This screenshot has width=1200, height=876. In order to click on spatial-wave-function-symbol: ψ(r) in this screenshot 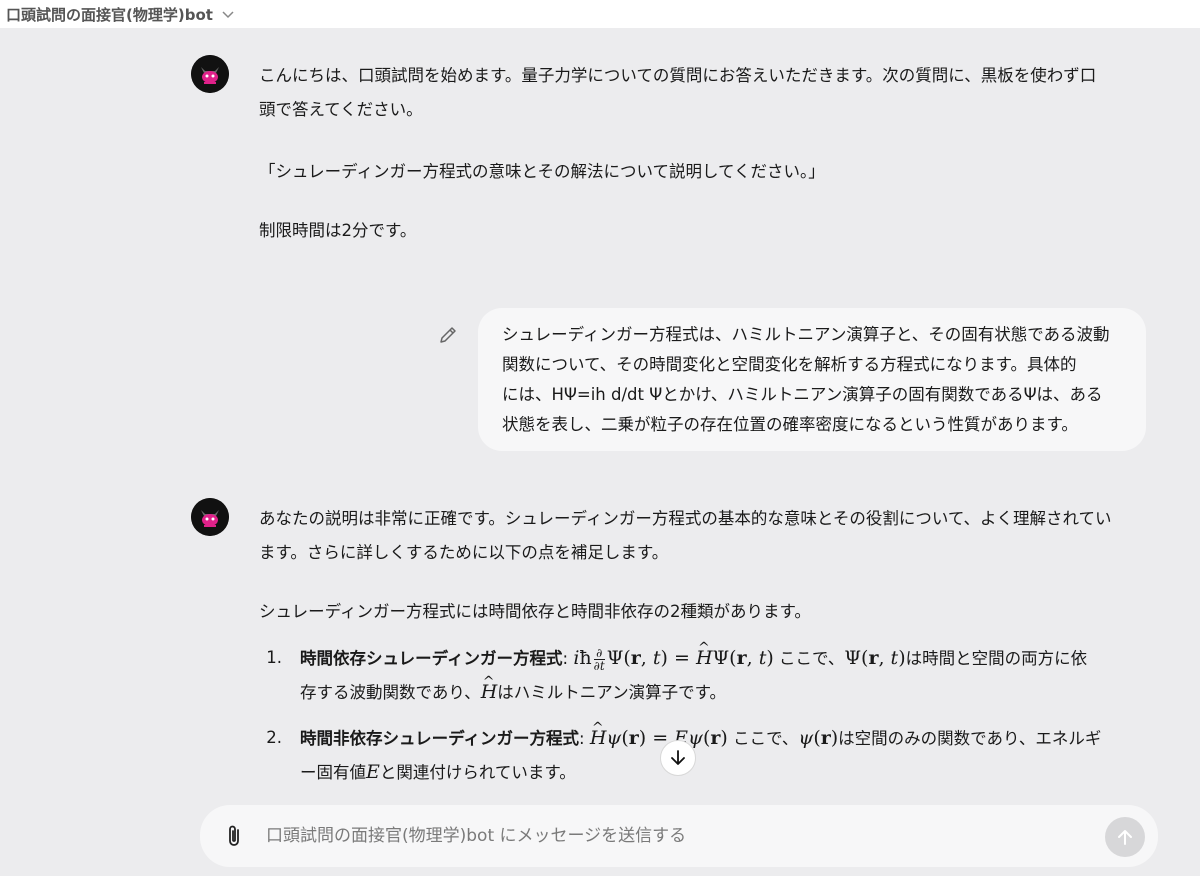, I will do `click(818, 738)`.